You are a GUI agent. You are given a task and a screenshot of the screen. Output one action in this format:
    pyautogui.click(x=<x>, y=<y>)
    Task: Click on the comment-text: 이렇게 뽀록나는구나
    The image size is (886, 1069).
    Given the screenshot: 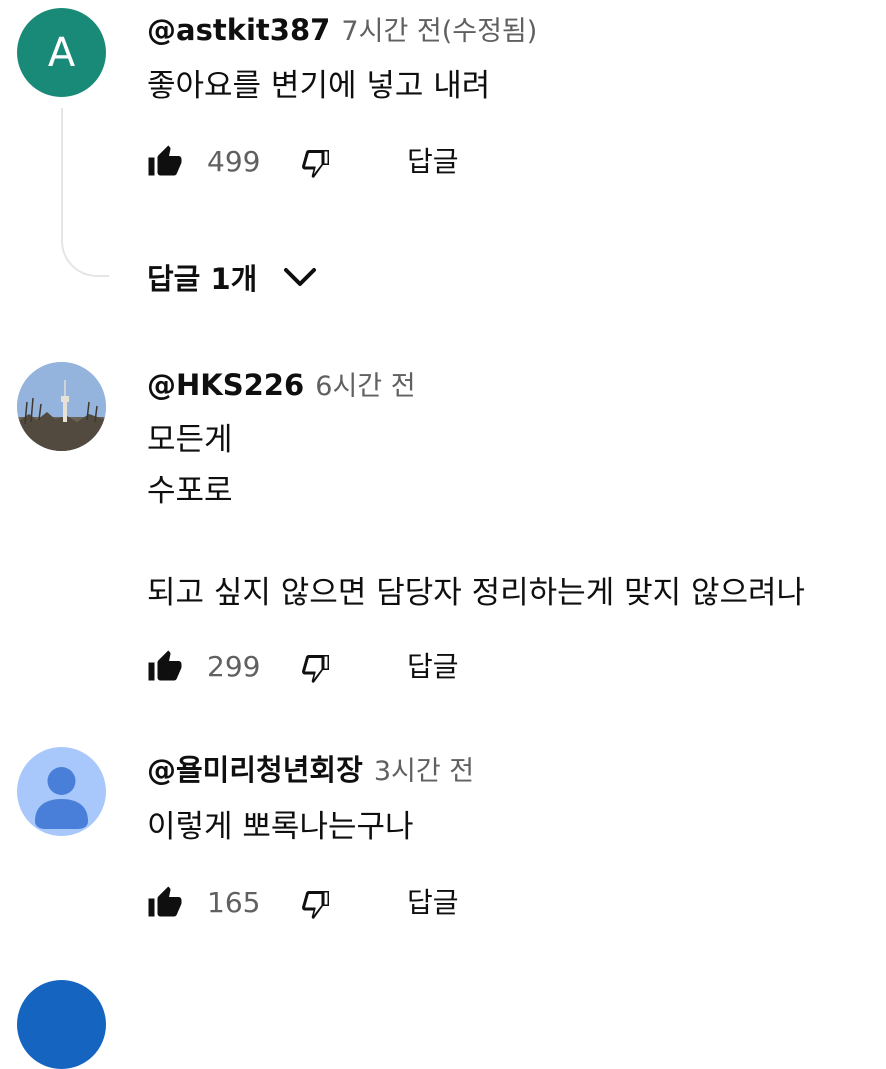 What is the action you would take?
    pyautogui.click(x=280, y=827)
    